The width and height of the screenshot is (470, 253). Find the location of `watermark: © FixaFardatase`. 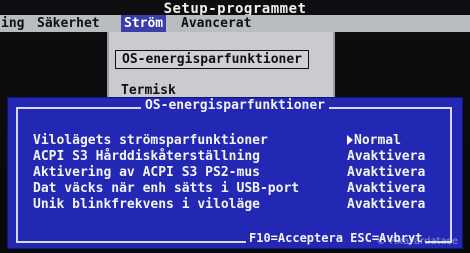

watermark: © FixaFardatase is located at coordinates (417, 241).